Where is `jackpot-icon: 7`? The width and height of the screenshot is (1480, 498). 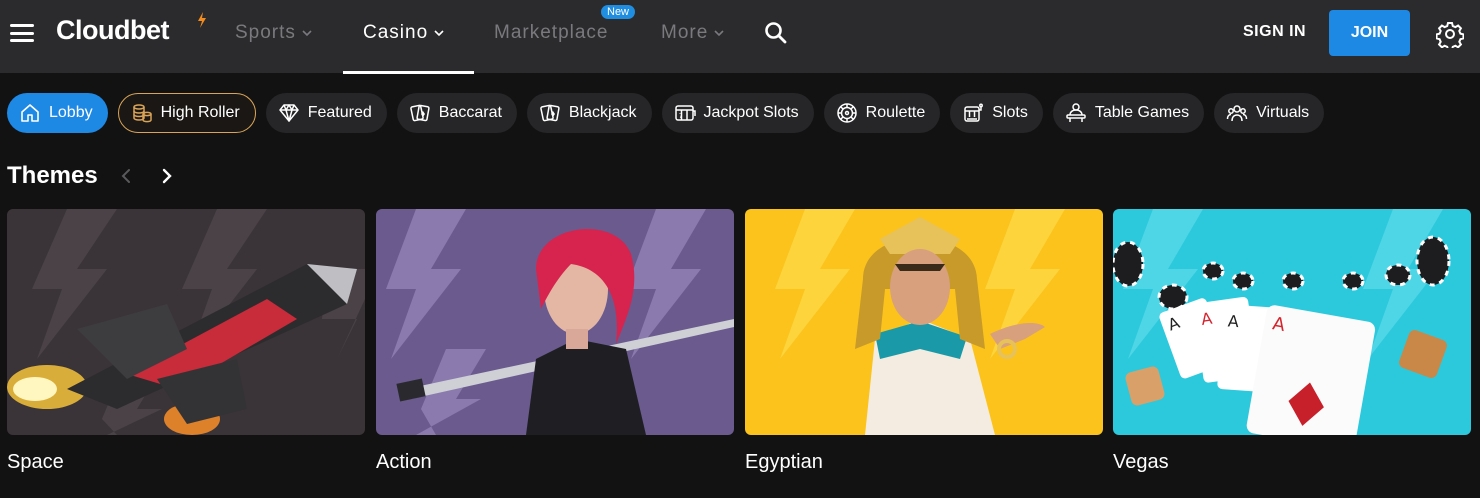
jackpot-icon: 7 is located at coordinates (685, 113).